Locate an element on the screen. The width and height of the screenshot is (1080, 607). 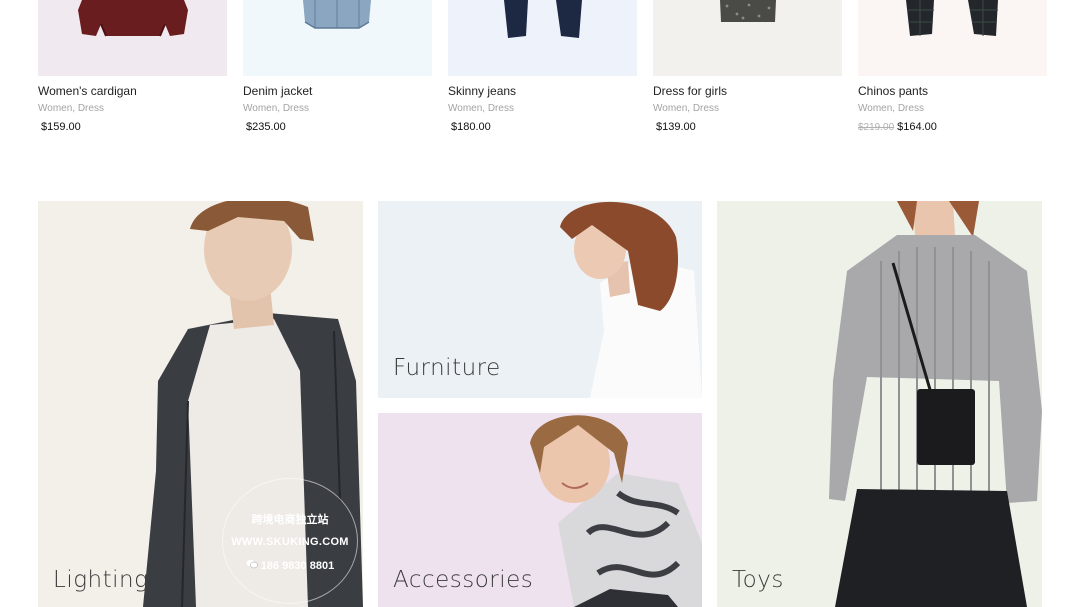
product-card-denim-jacket: Denim jacket Women, Dress $235.00 is located at coordinates (337, 67).